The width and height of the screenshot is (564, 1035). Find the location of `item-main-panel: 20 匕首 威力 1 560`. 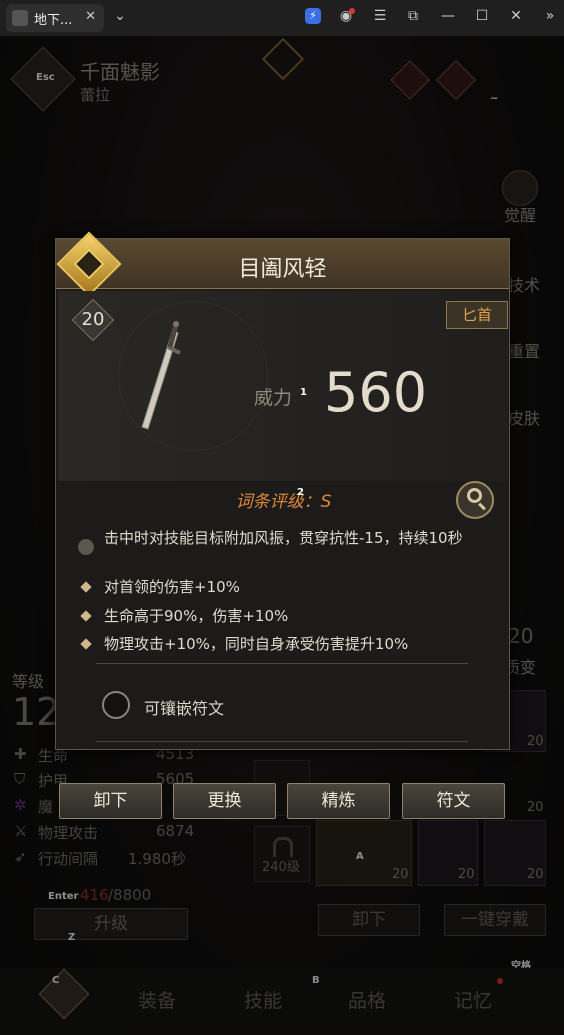

item-main-panel: 20 匕首 威力 1 560 is located at coordinates (283, 386).